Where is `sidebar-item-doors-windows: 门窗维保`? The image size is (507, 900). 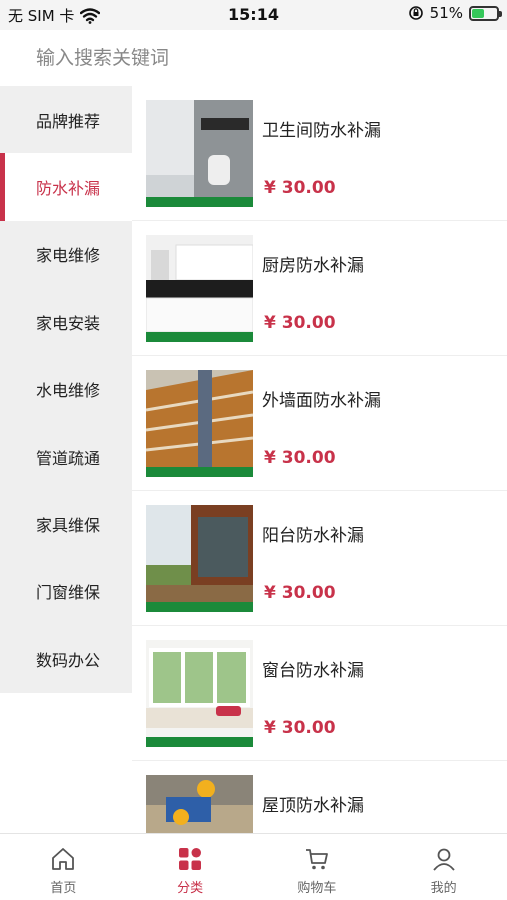
sidebar-item-doors-windows: 门窗维保 is located at coordinates (66, 591).